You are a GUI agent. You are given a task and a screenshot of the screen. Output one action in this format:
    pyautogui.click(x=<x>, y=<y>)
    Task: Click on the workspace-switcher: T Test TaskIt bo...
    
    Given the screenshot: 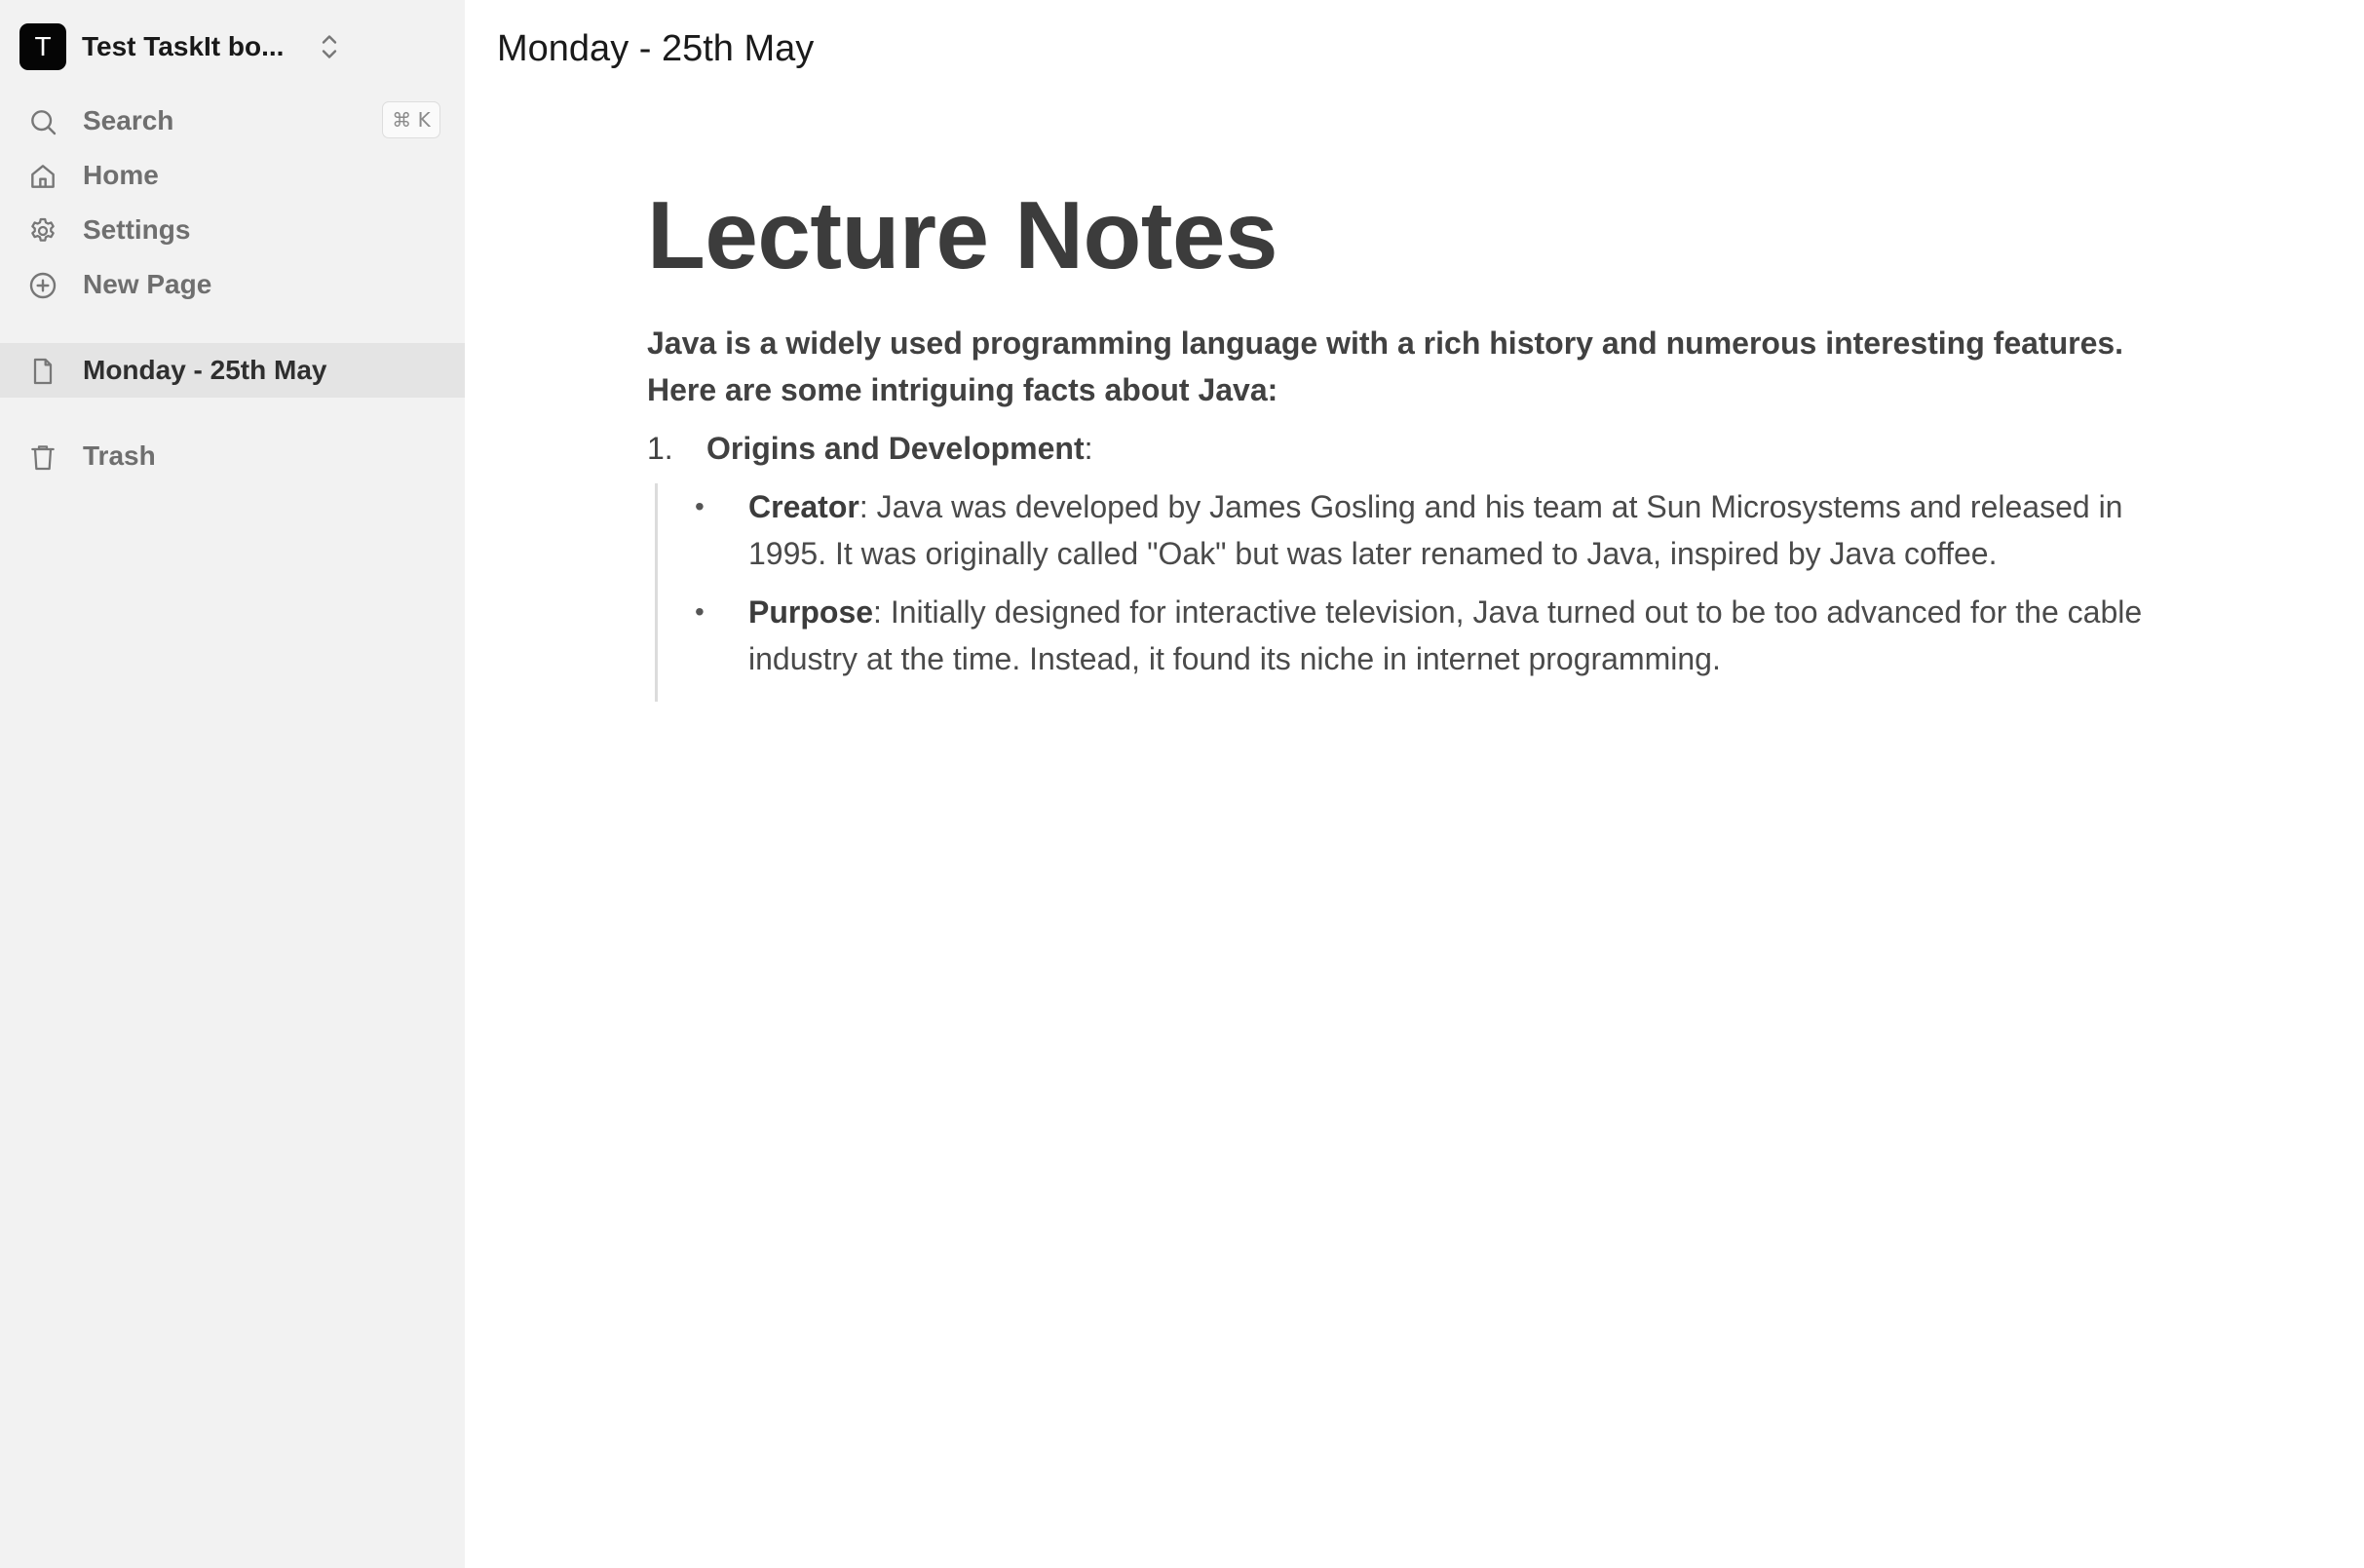 What is the action you would take?
    pyautogui.click(x=233, y=46)
    